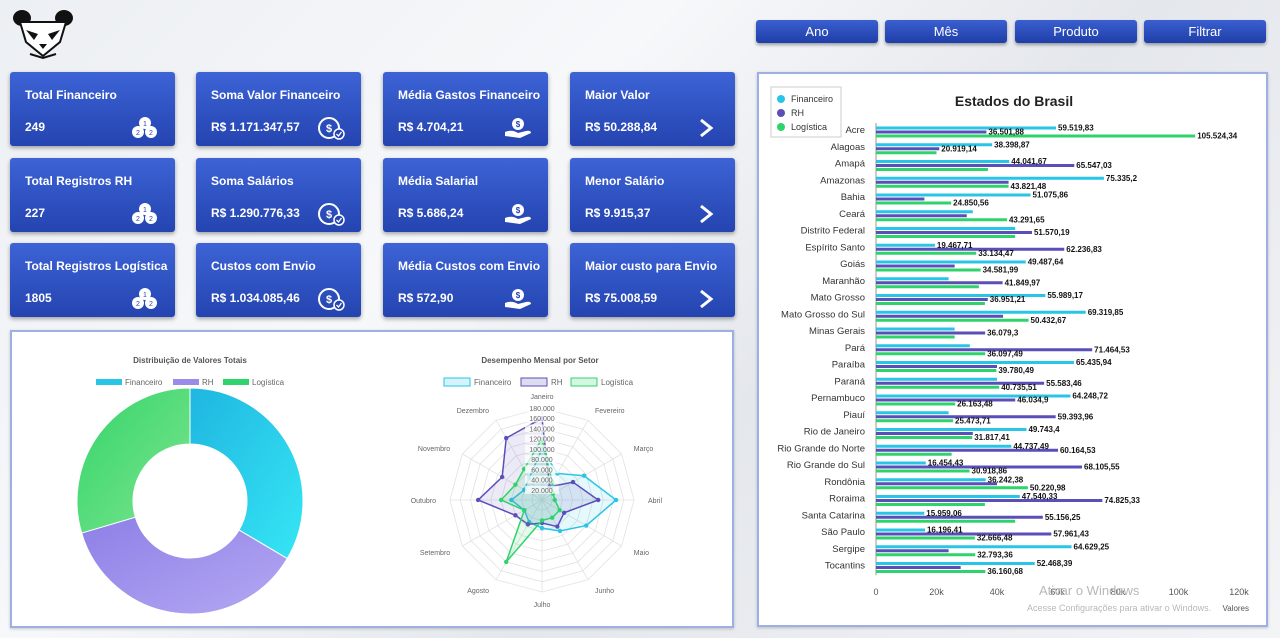 The width and height of the screenshot is (1280, 638). Describe the element at coordinates (1076, 31) in the screenshot. I see `filter-produto-button: Produto` at that location.